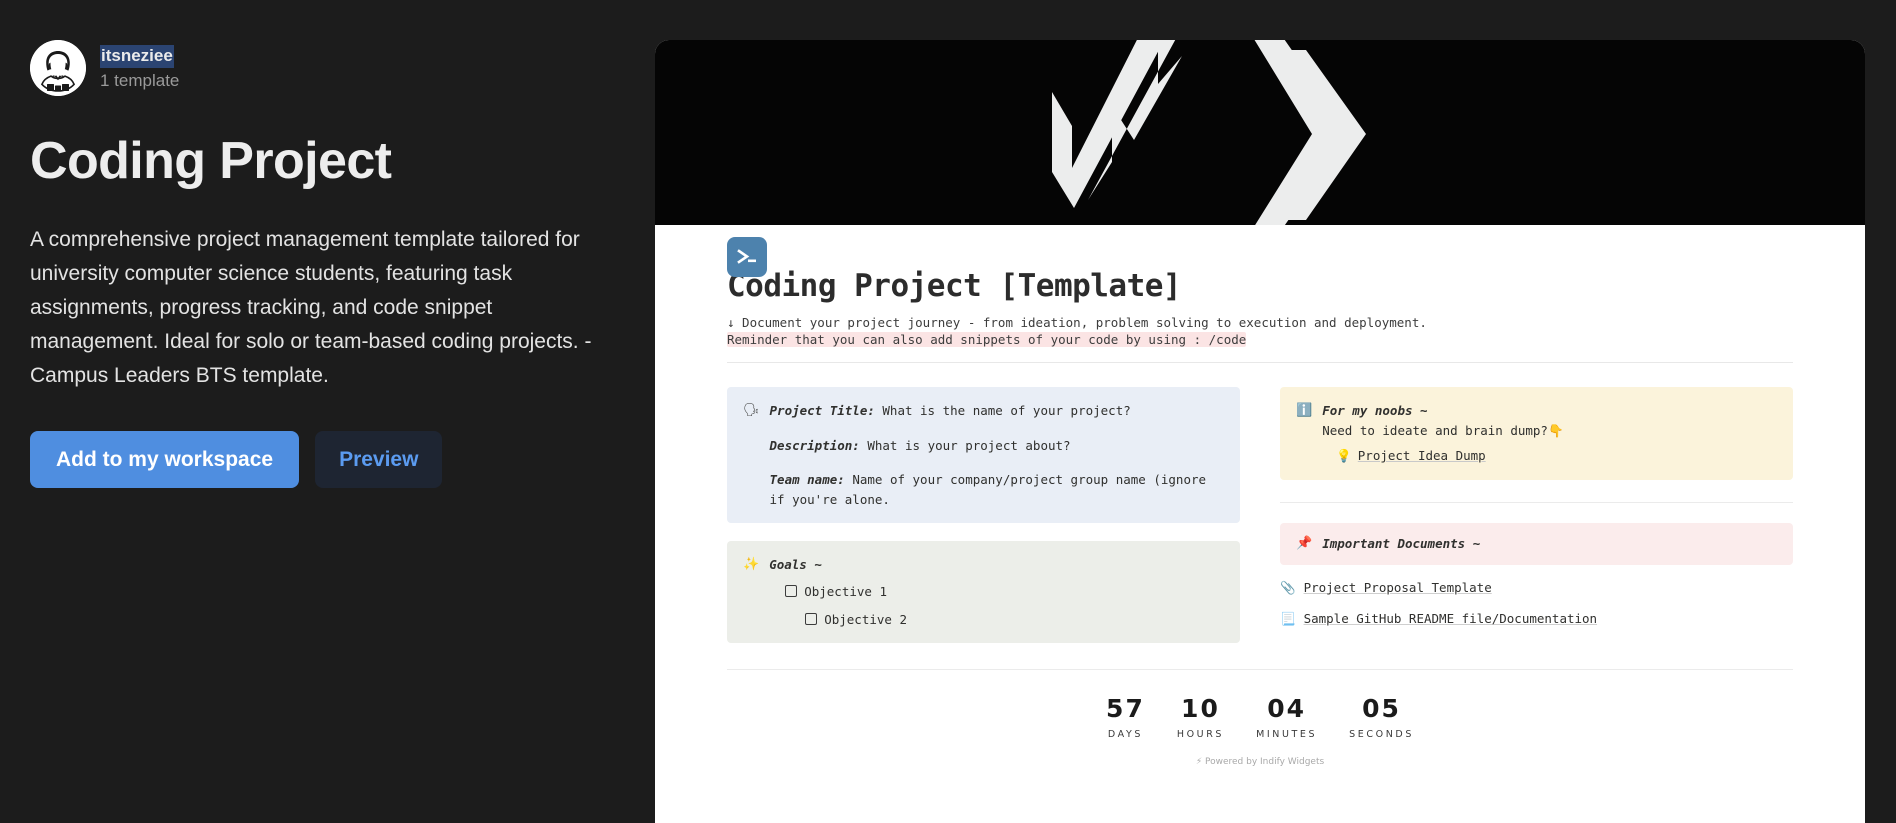 The image size is (1896, 823). Describe the element at coordinates (1200, 709) in the screenshot. I see `countdown-value: 10` at that location.